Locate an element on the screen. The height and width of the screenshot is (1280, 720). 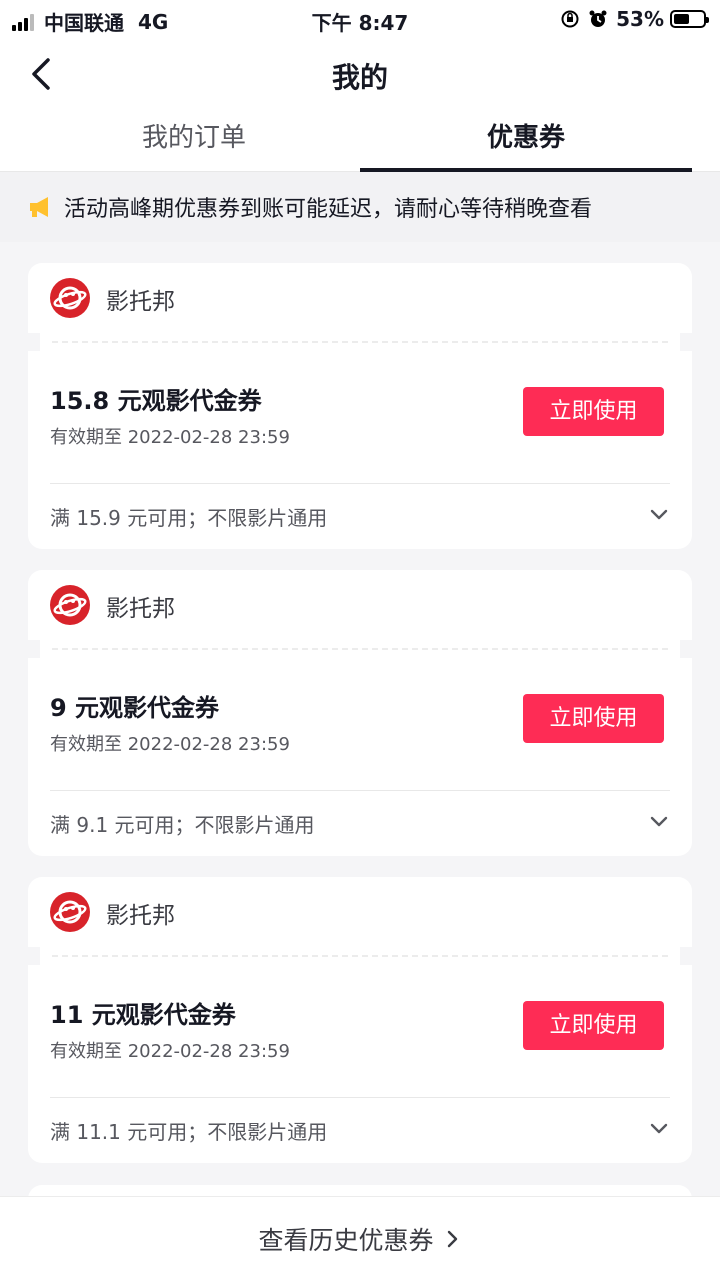
battery-percent: 53% is located at coordinates (640, 19).